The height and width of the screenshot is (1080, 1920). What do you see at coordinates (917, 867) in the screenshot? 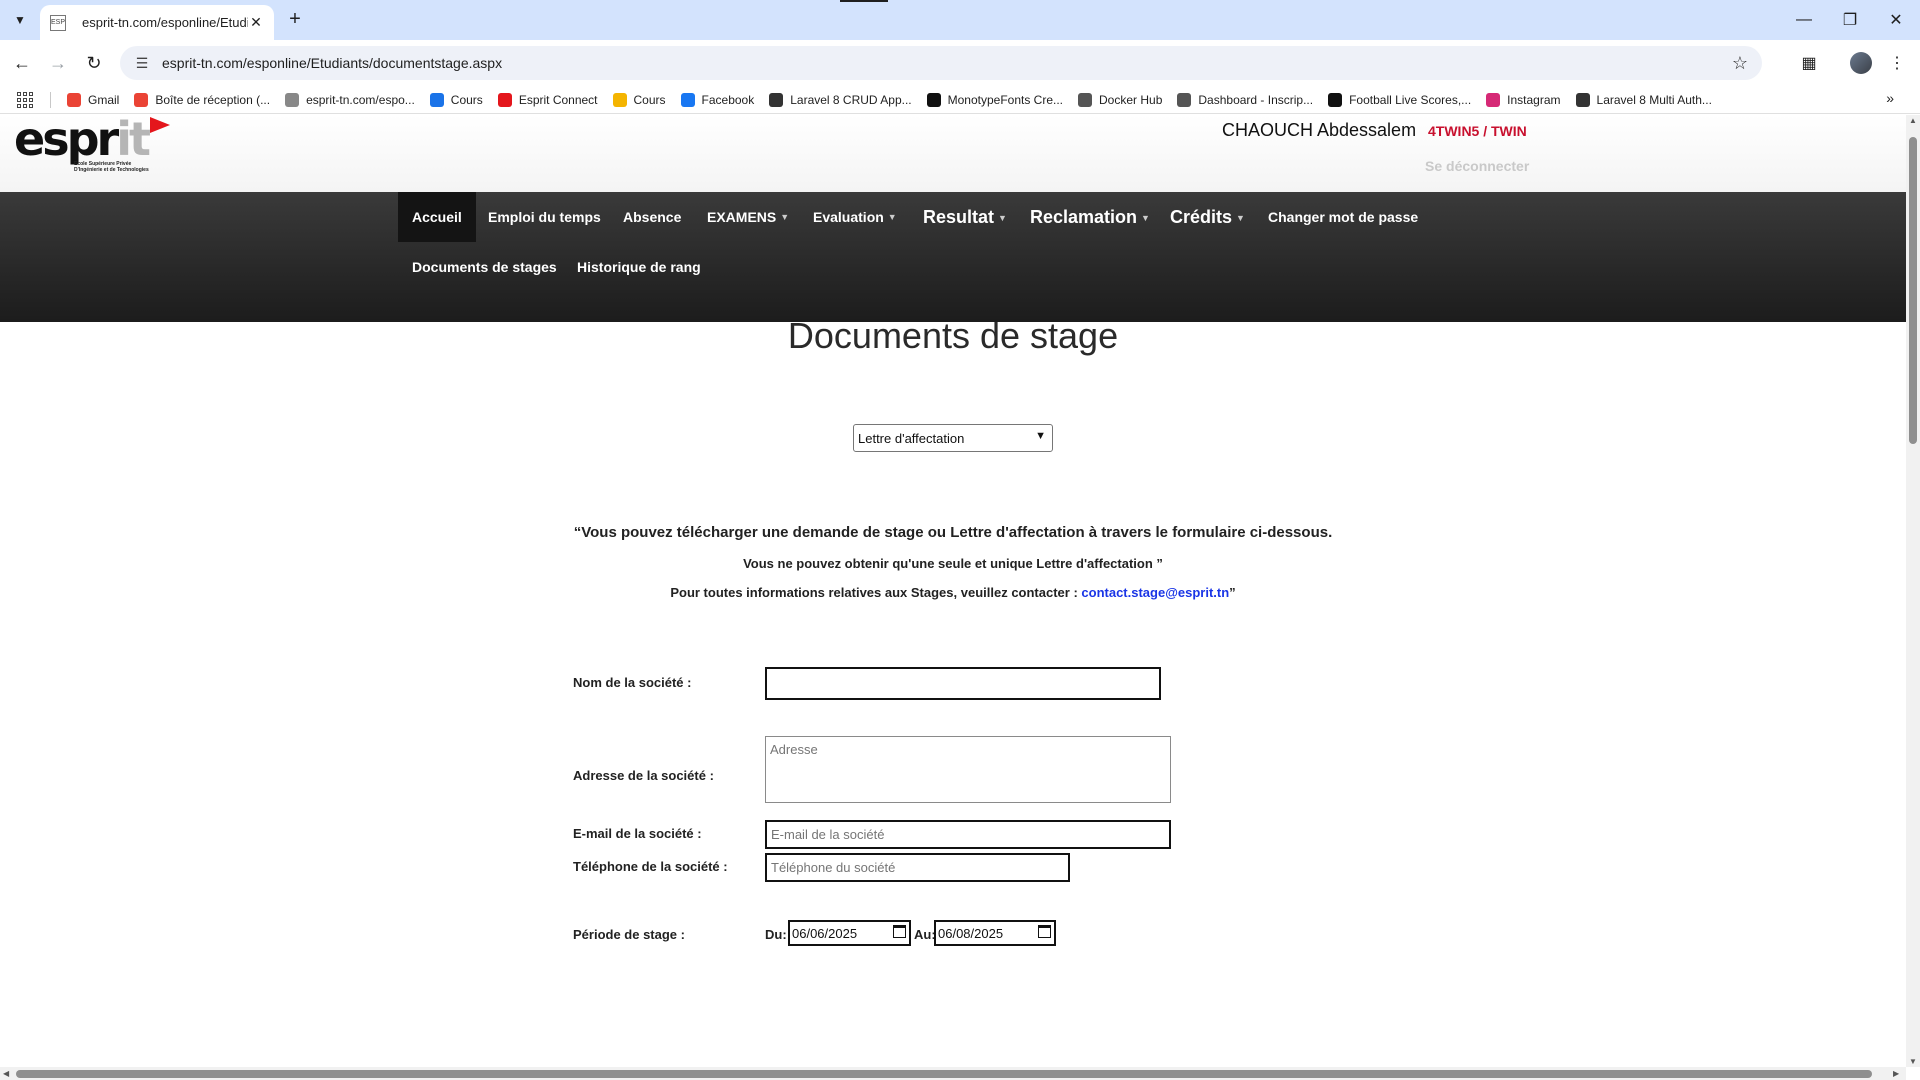
I see `company-phone-input: Téléphone du société` at bounding box center [917, 867].